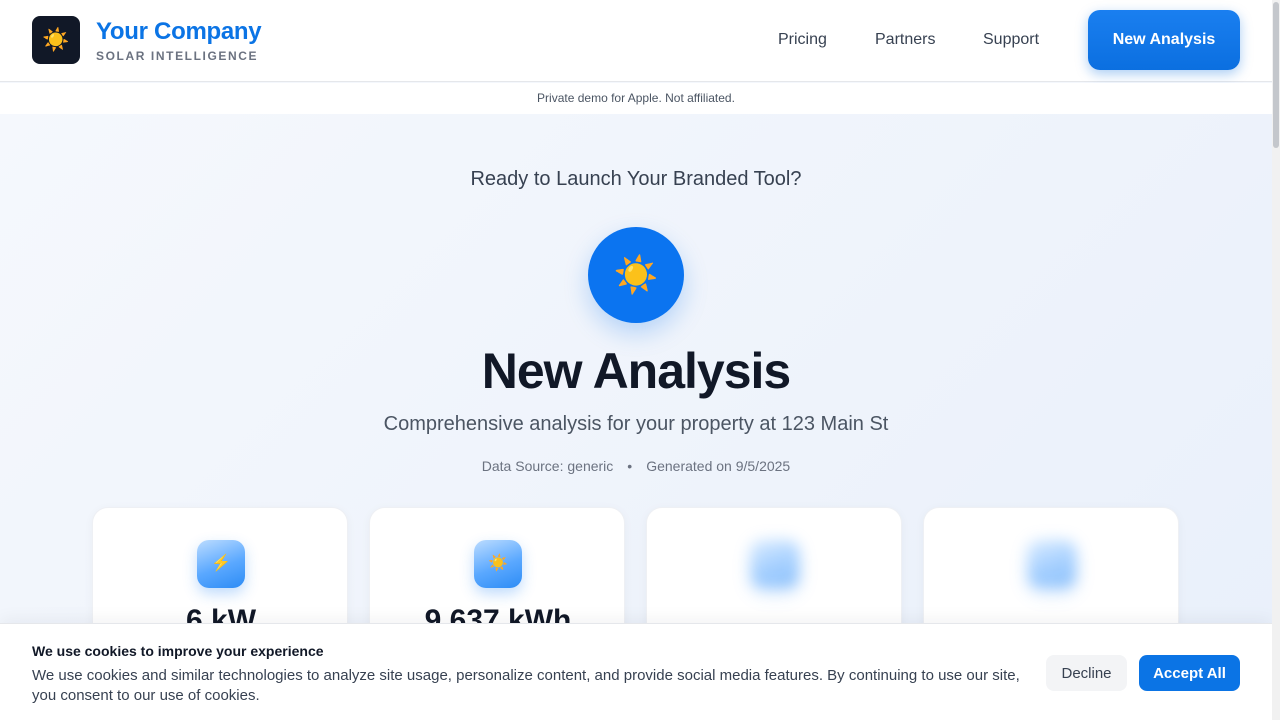 The width and height of the screenshot is (1280, 720). I want to click on nav-support-link: Support, so click(1011, 40).